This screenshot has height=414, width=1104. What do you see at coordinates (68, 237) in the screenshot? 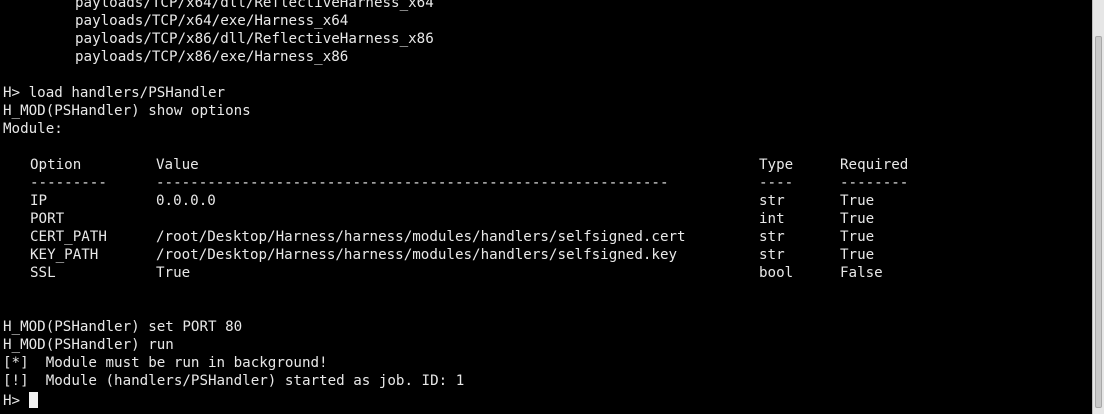
I see `option-name: CERT_PATH` at bounding box center [68, 237].